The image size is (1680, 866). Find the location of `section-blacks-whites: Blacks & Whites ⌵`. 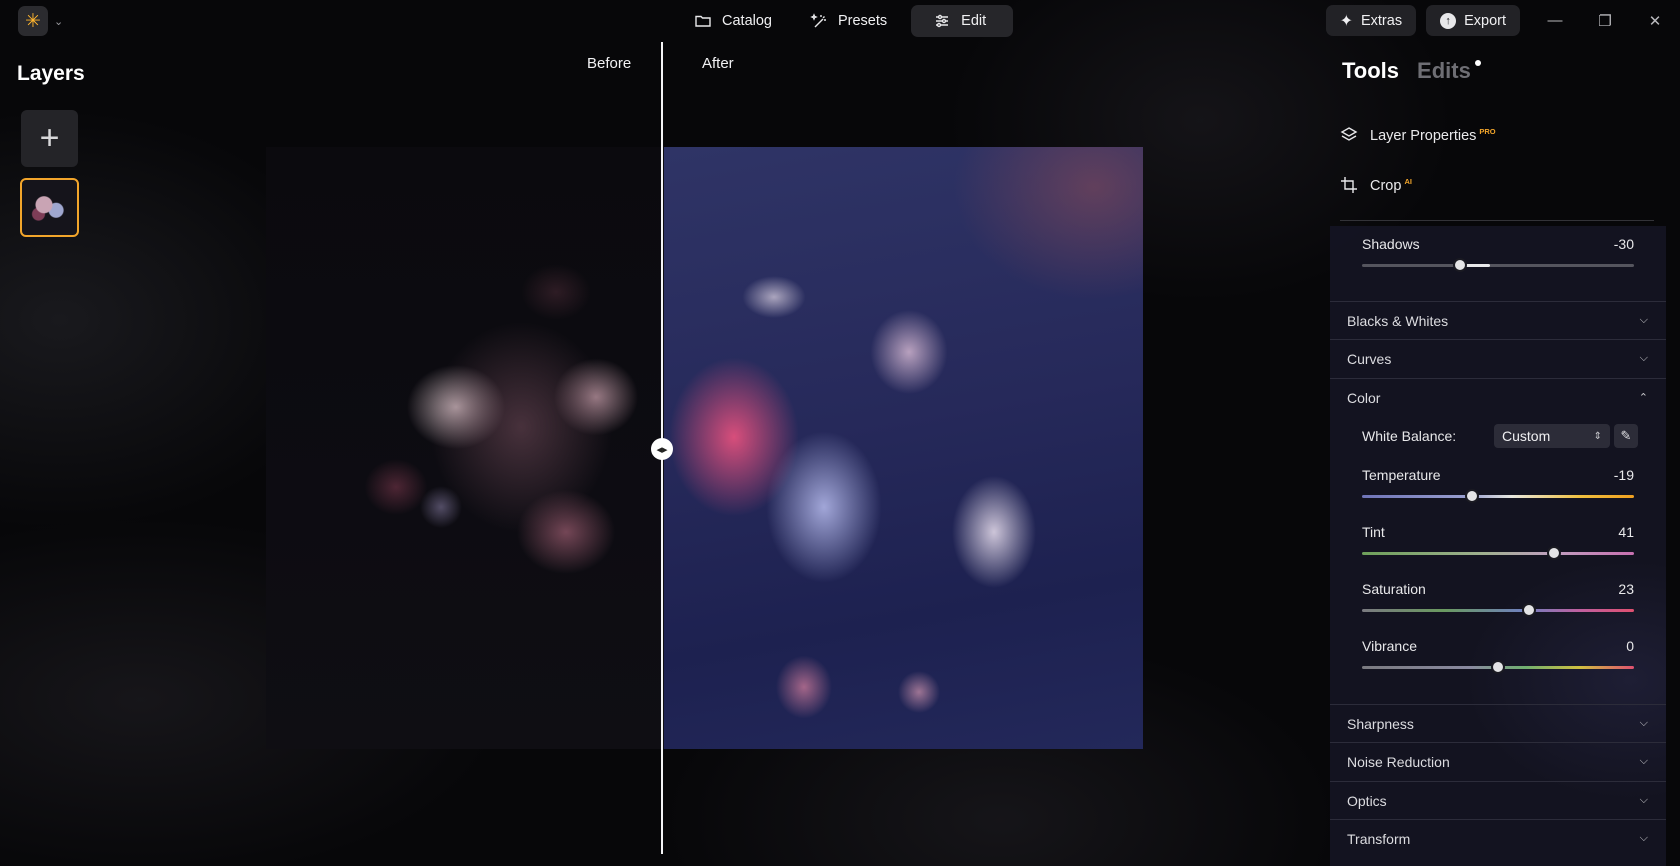

section-blacks-whites: Blacks & Whites ⌵ is located at coordinates (1498, 320).